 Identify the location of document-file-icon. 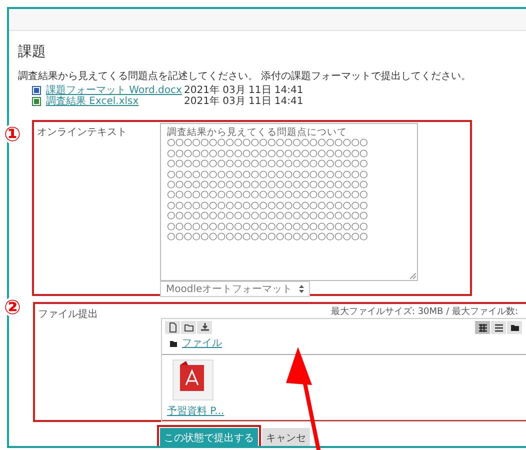
(36, 90).